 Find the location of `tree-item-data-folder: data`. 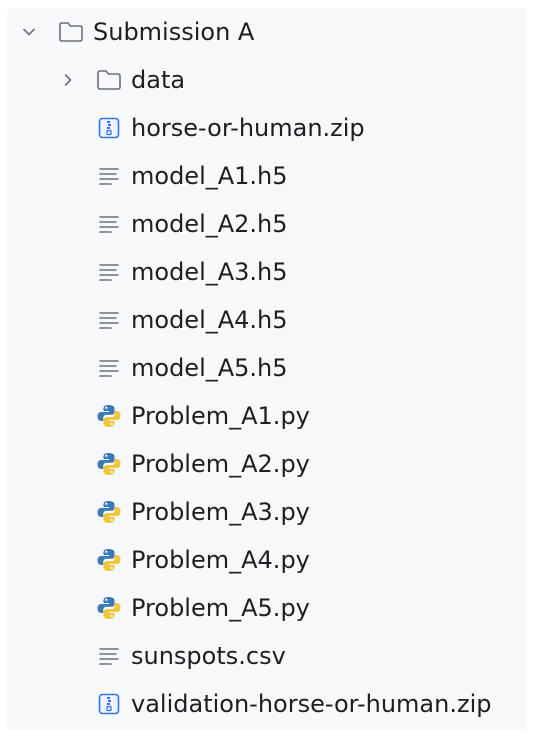

tree-item-data-folder: data is located at coordinates (267, 80).